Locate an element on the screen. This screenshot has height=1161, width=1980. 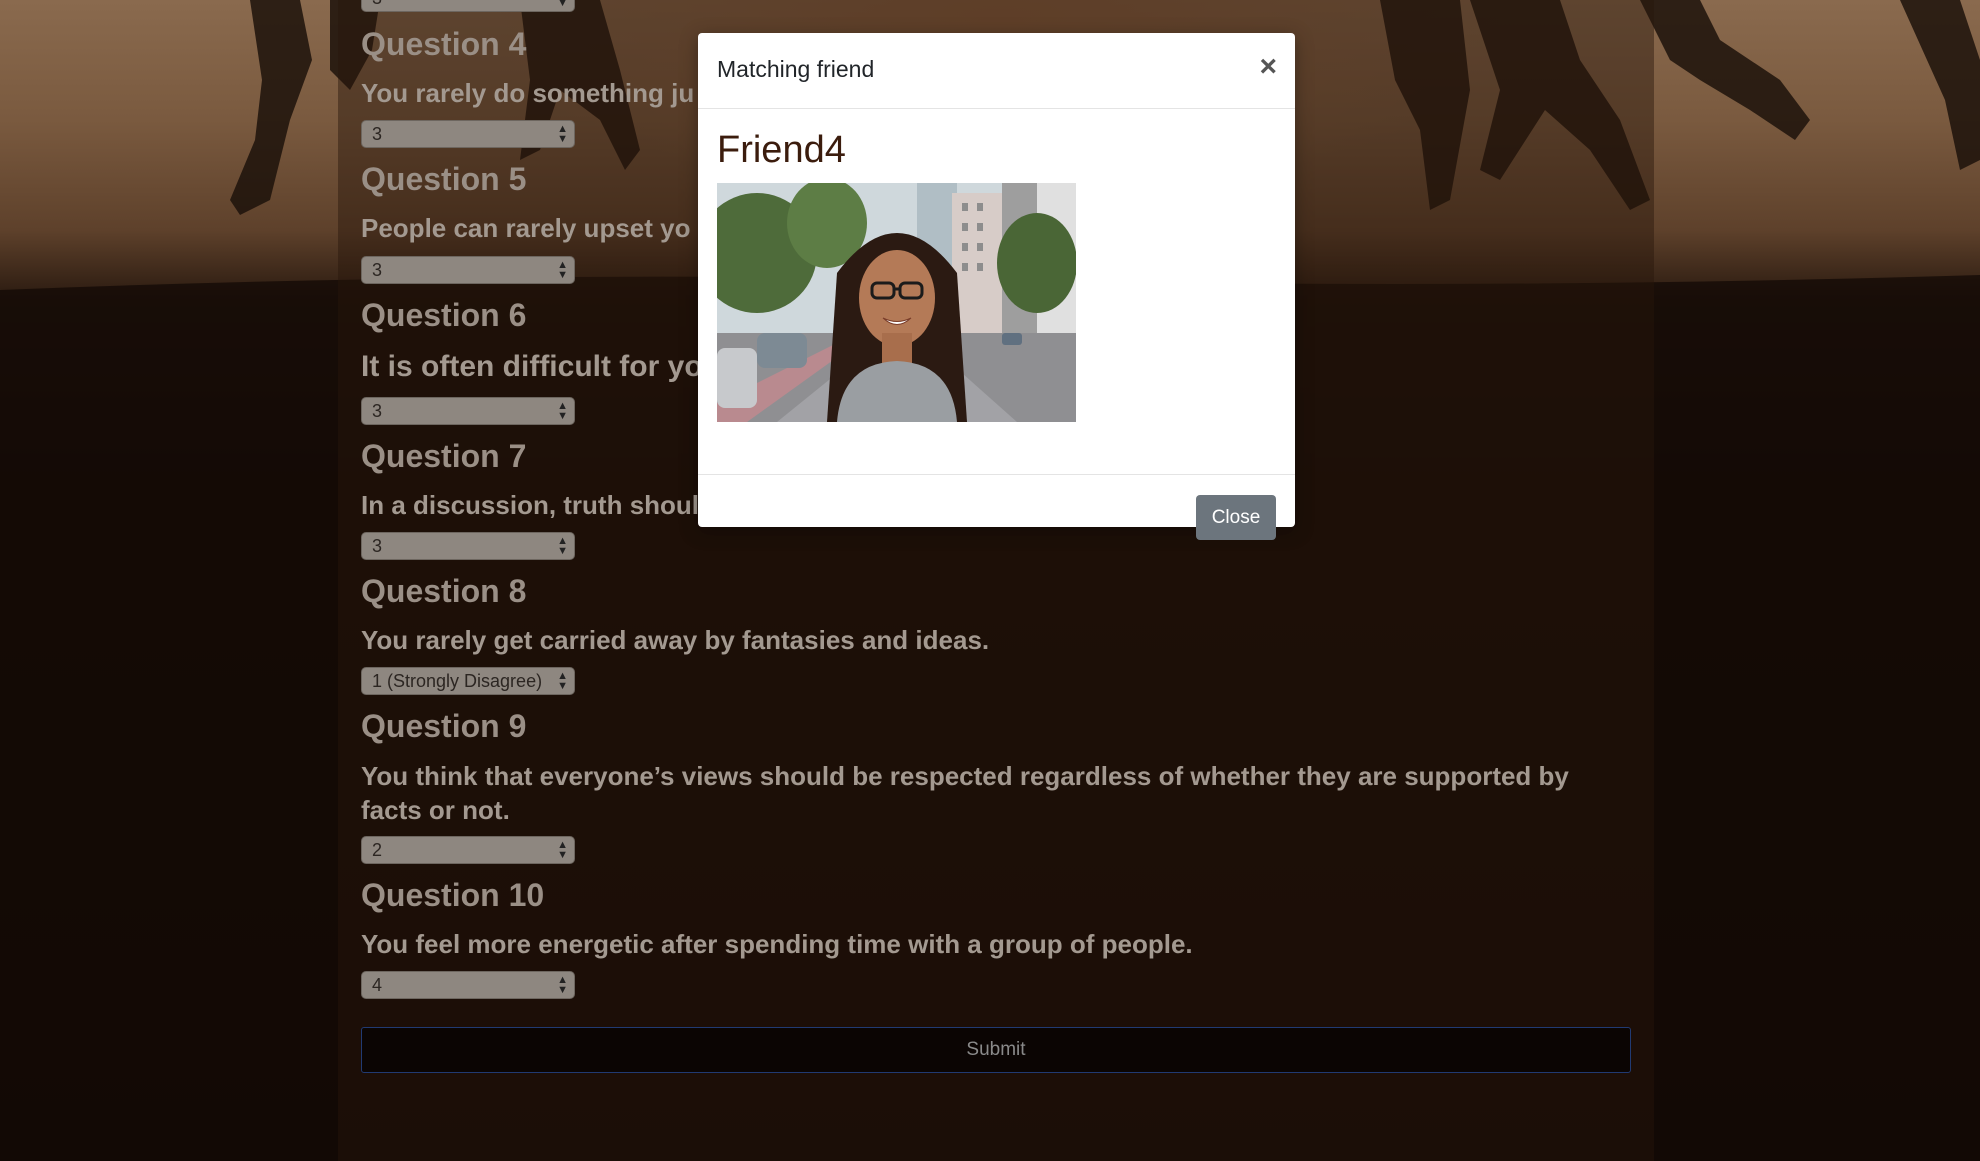
close-icon: × is located at coordinates (1268, 67).